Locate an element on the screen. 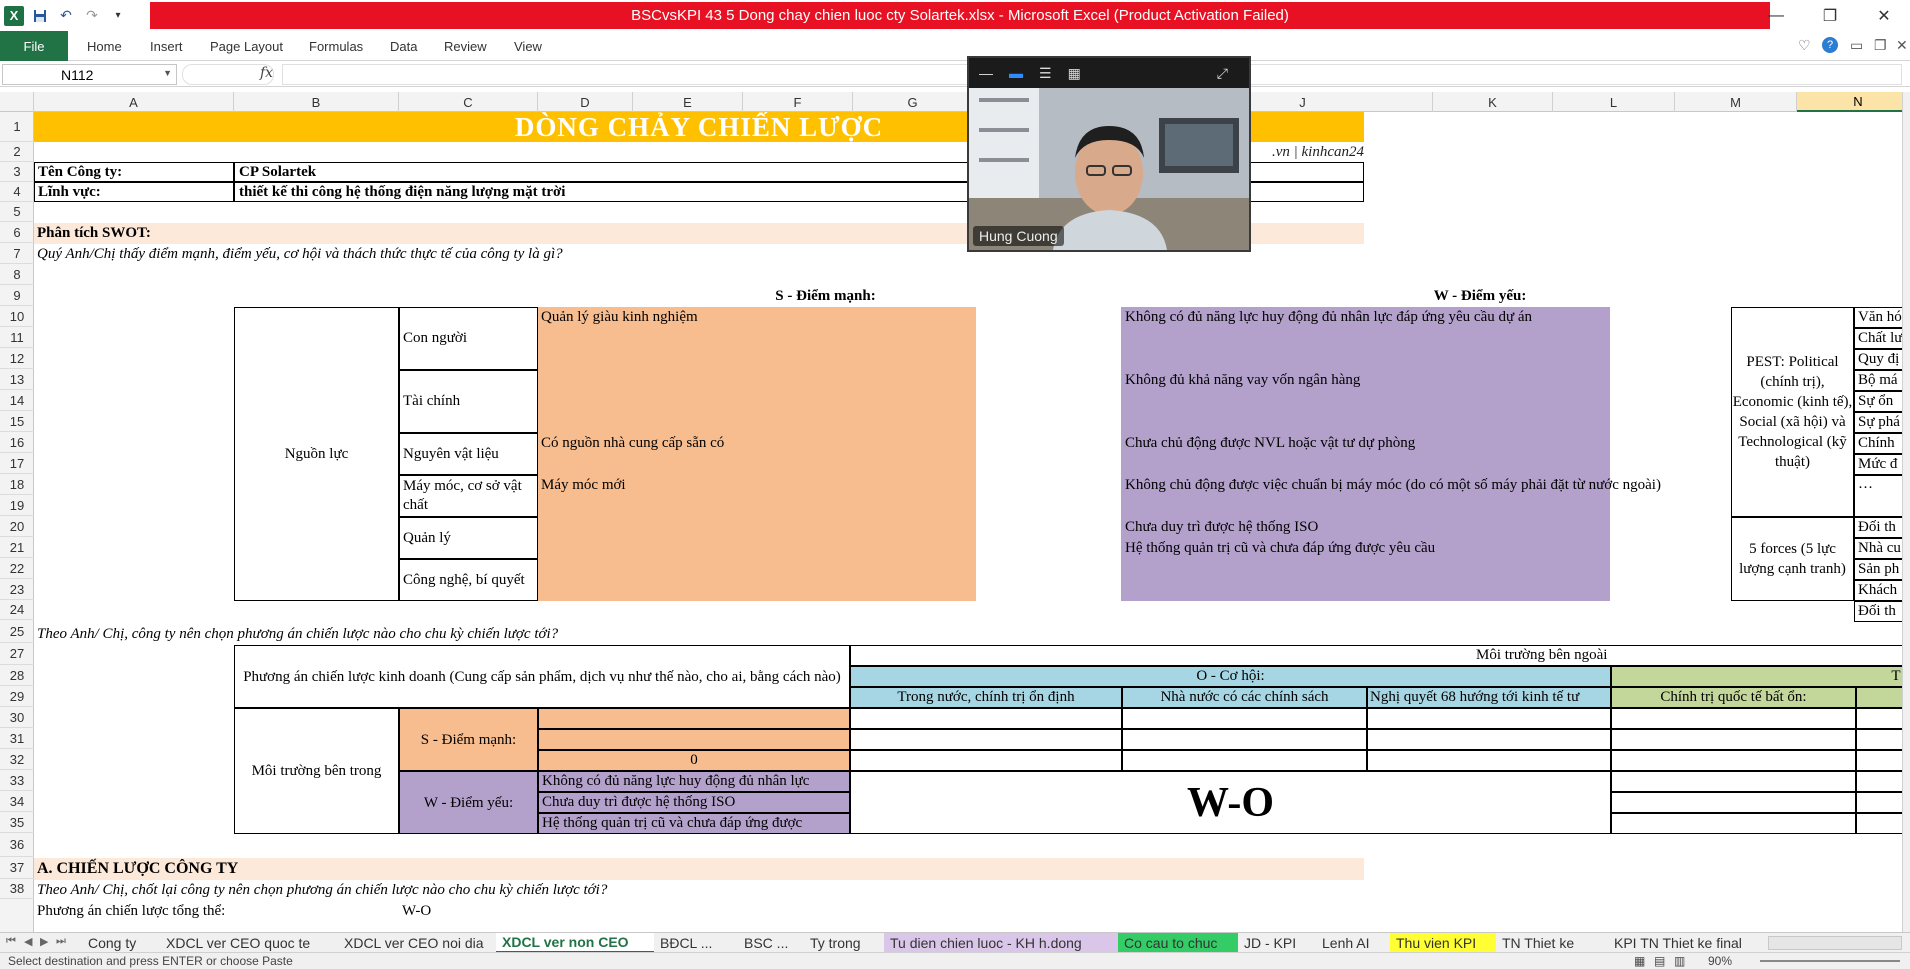  row-header: 37 is located at coordinates (17, 868).